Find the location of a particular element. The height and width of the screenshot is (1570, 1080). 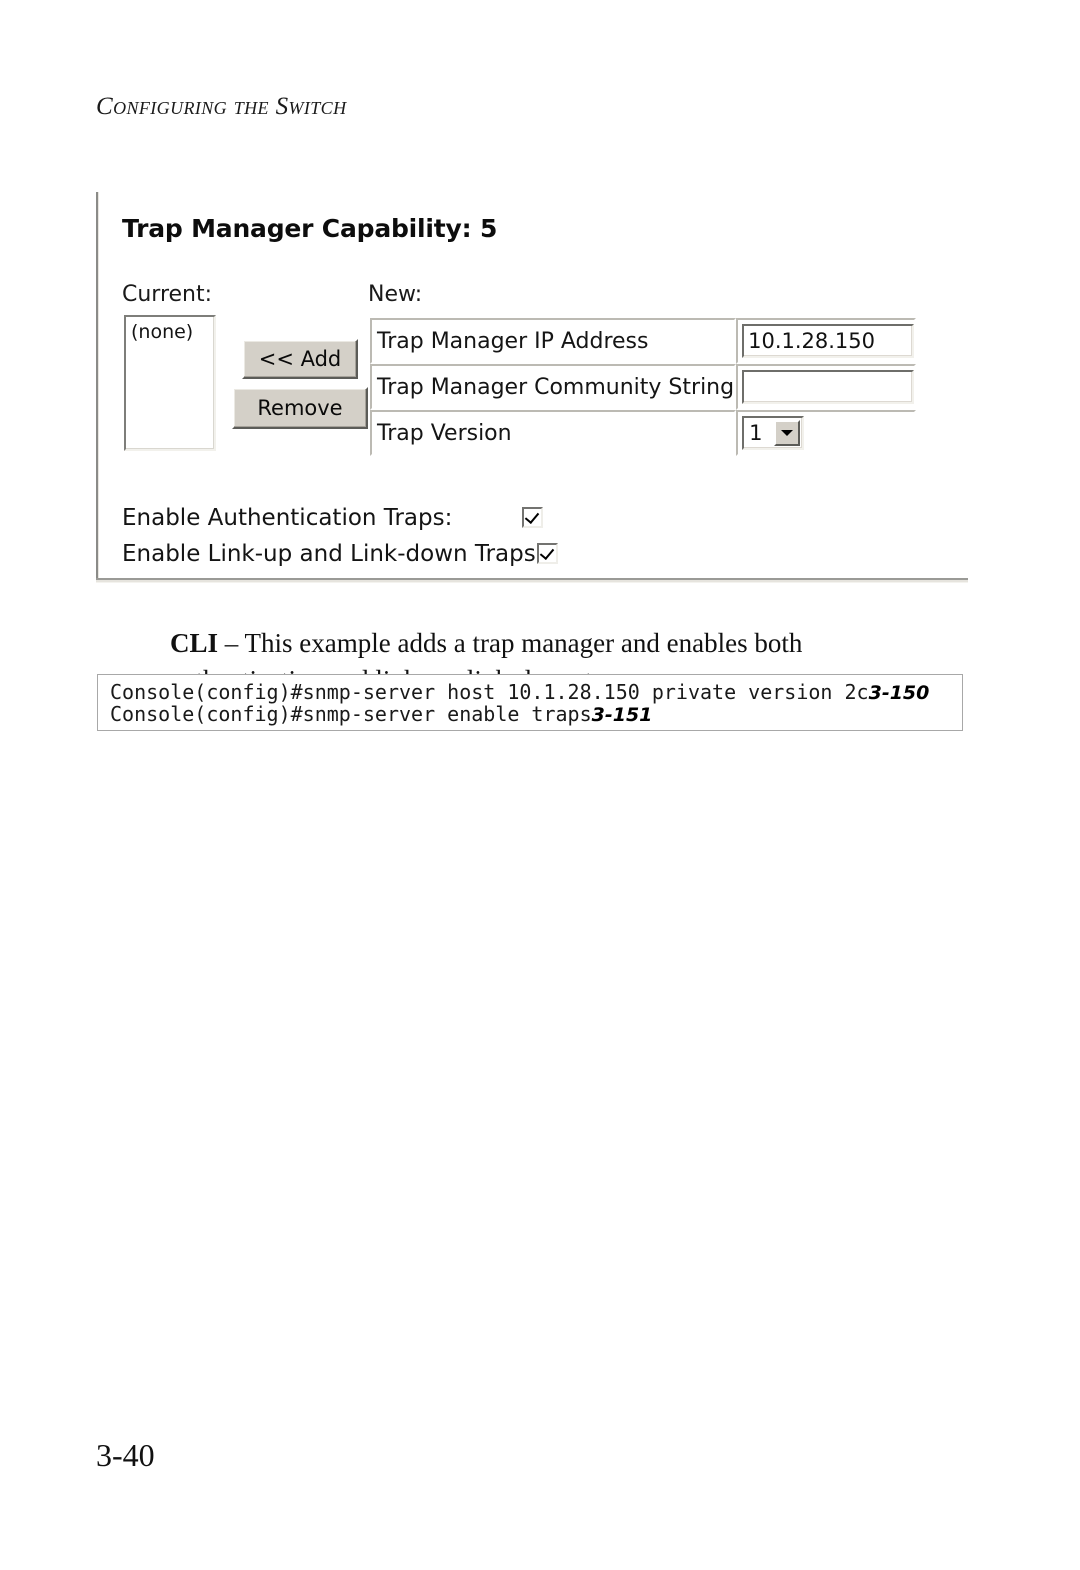

cross-reference-link: 3-151 is located at coordinates (622, 715).